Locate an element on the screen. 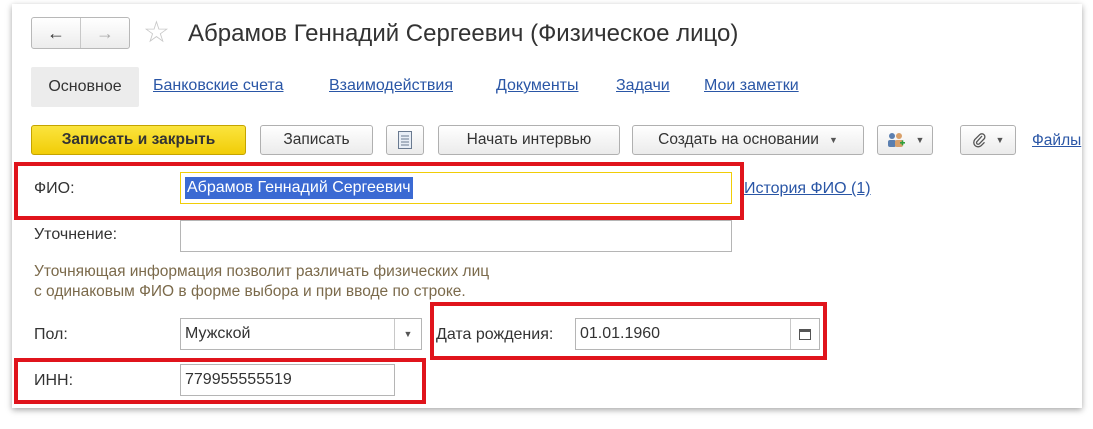 The width and height of the screenshot is (1093, 429). clarification-label: Уточнение: is located at coordinates (76, 234).